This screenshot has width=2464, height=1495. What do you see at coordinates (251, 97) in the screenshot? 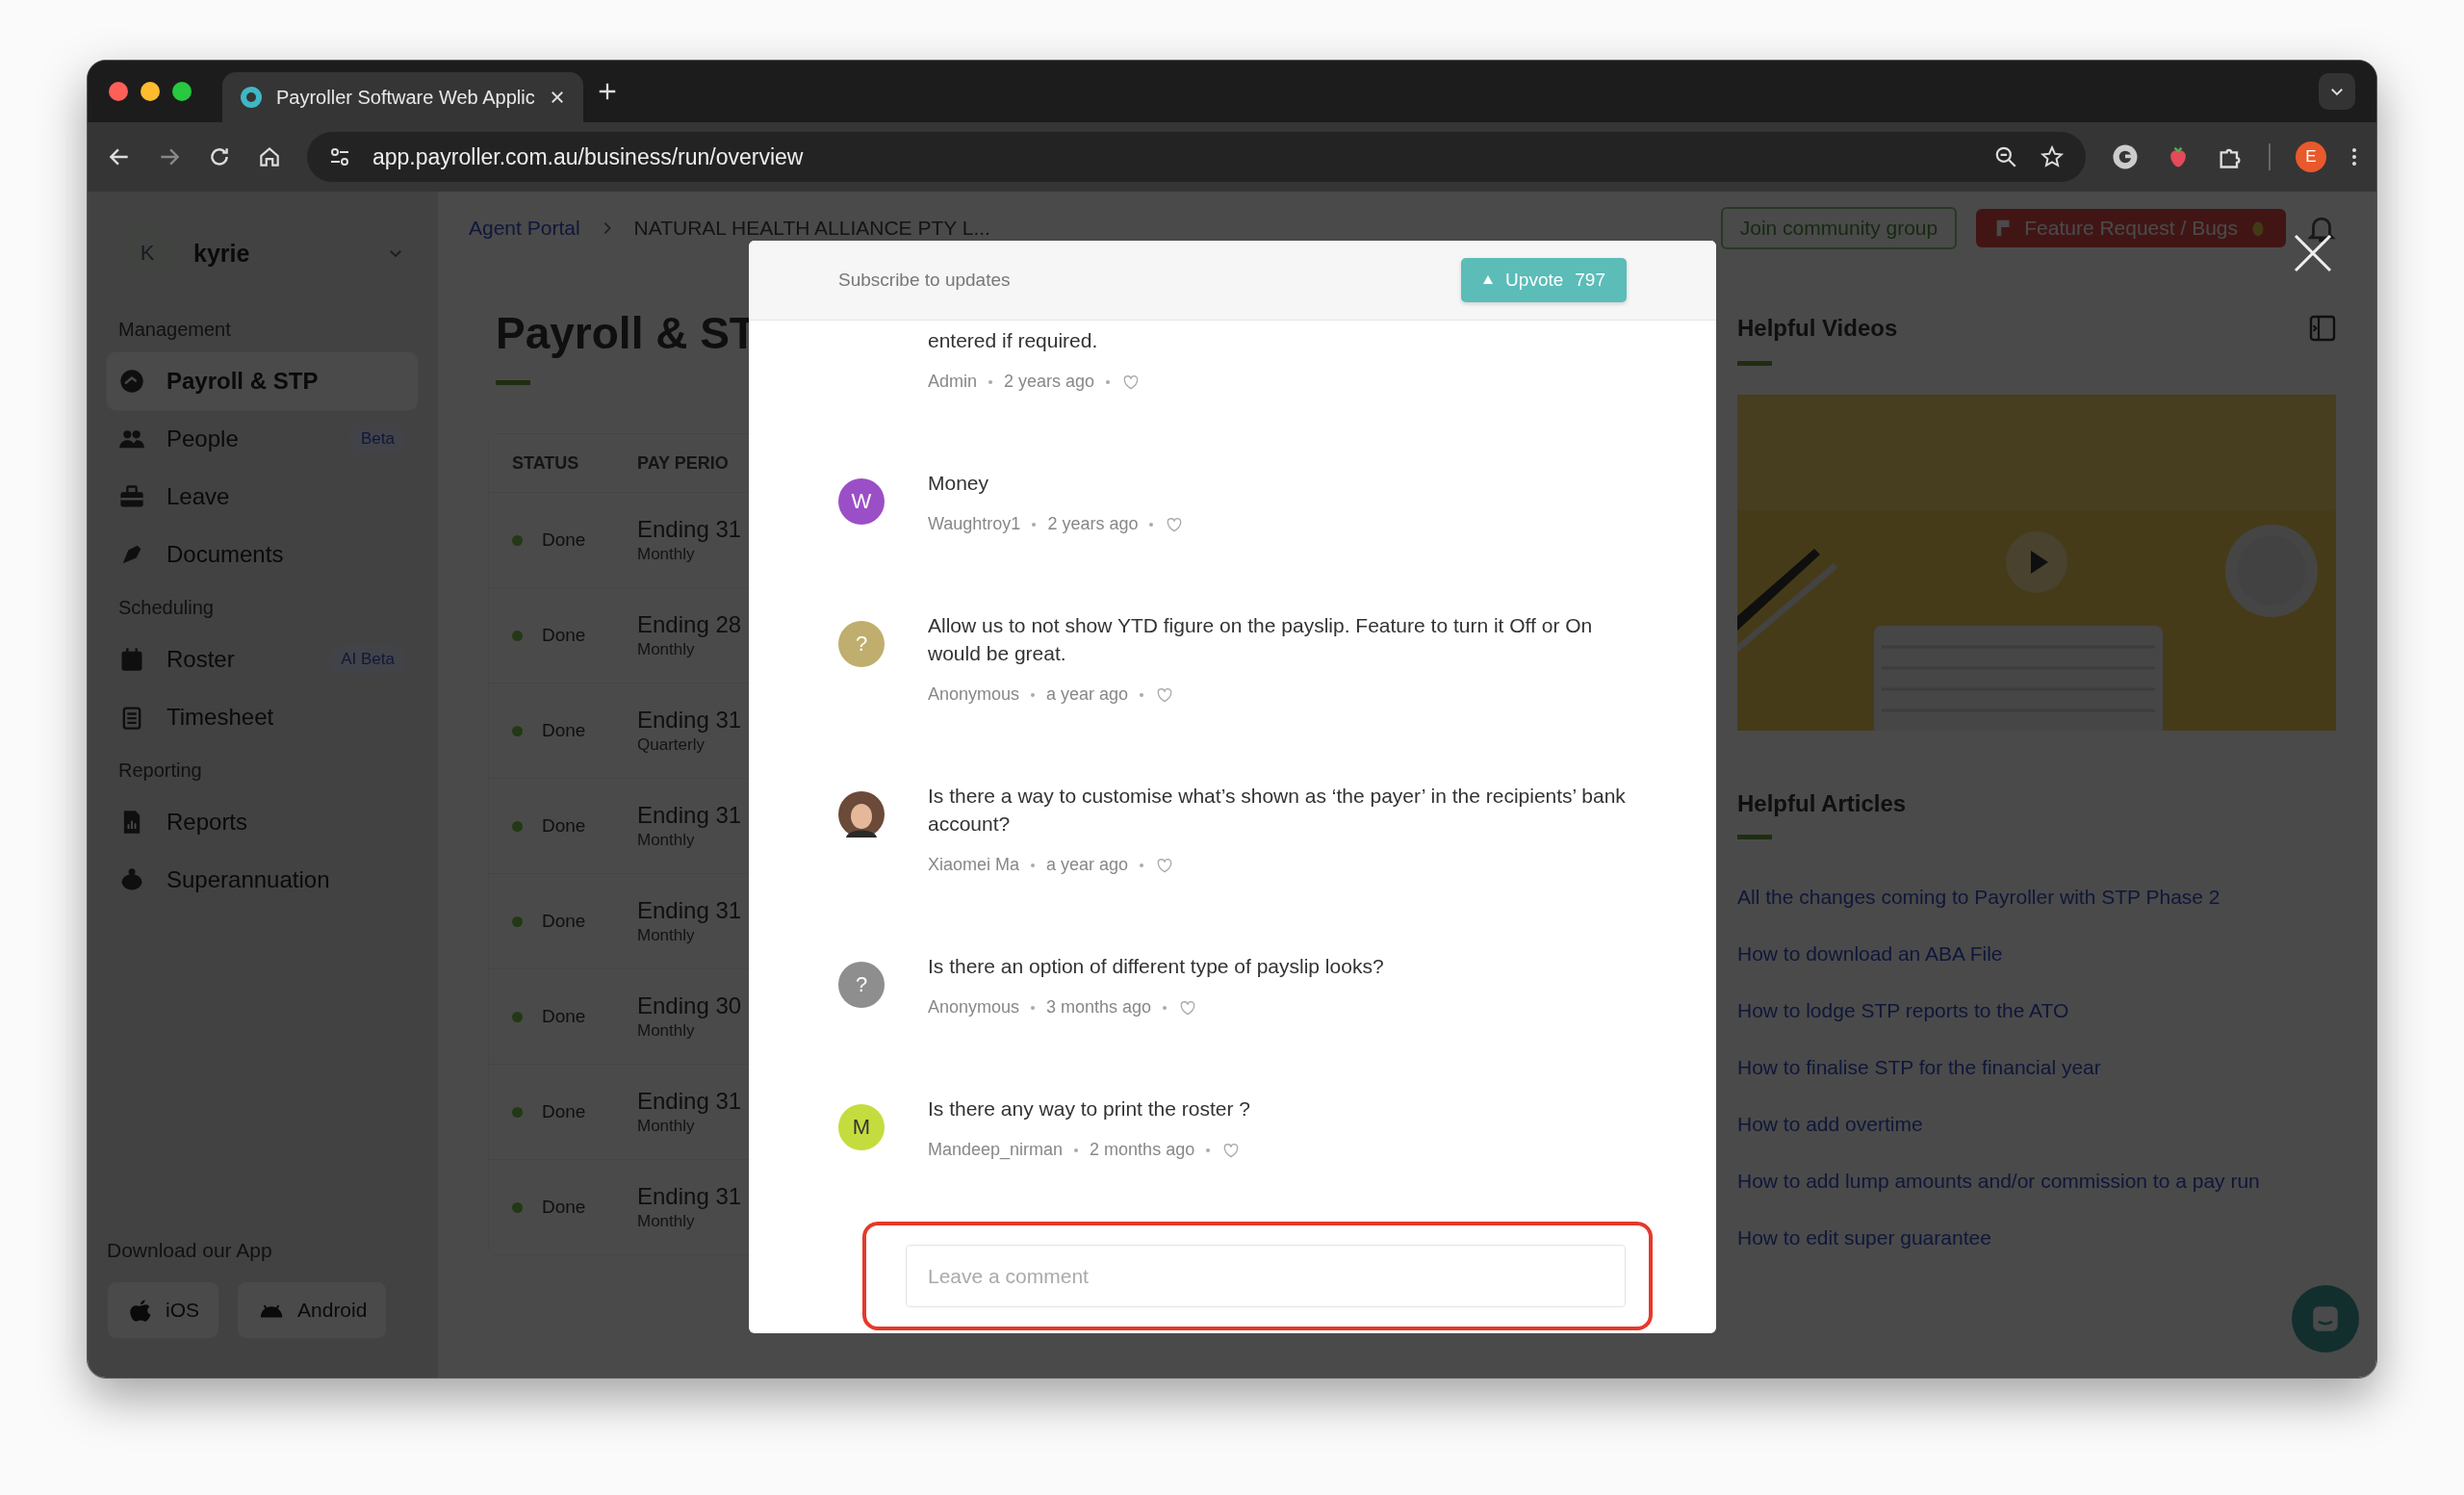
I see `site-logo-icon` at bounding box center [251, 97].